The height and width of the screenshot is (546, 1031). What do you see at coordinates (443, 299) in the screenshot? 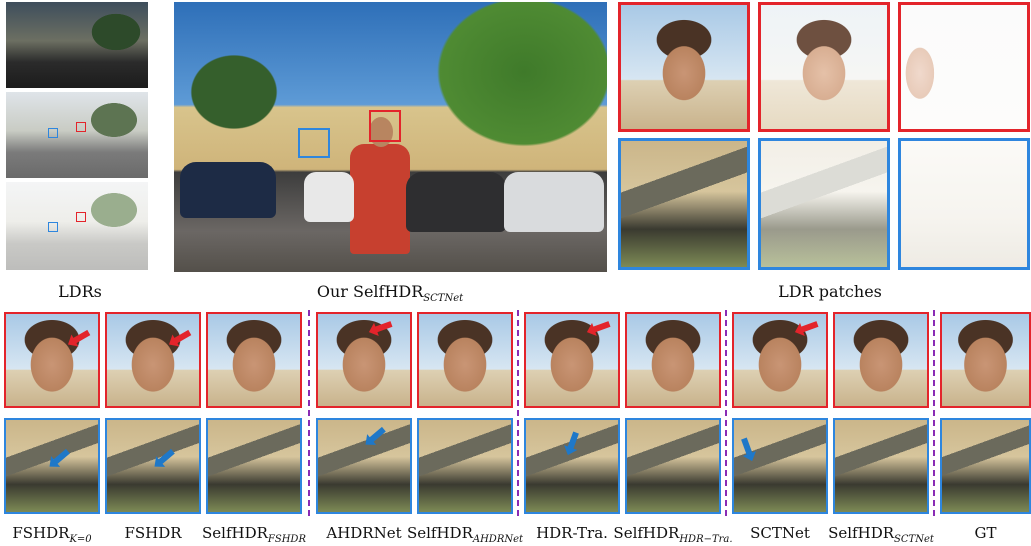
I see `caption-main-sub: SCTNet` at bounding box center [443, 299].